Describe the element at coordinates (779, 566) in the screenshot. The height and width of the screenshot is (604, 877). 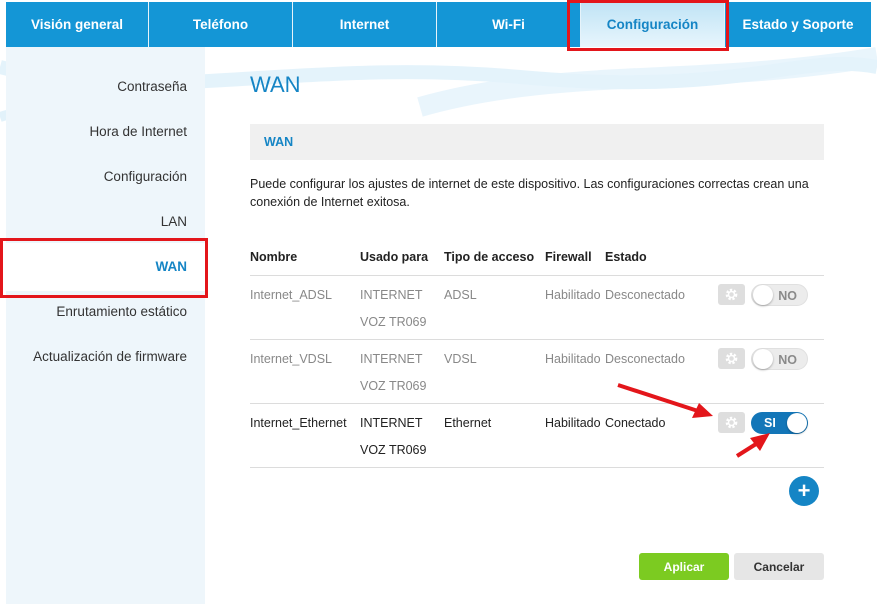
I see `cancel-button: Cancelar` at that location.